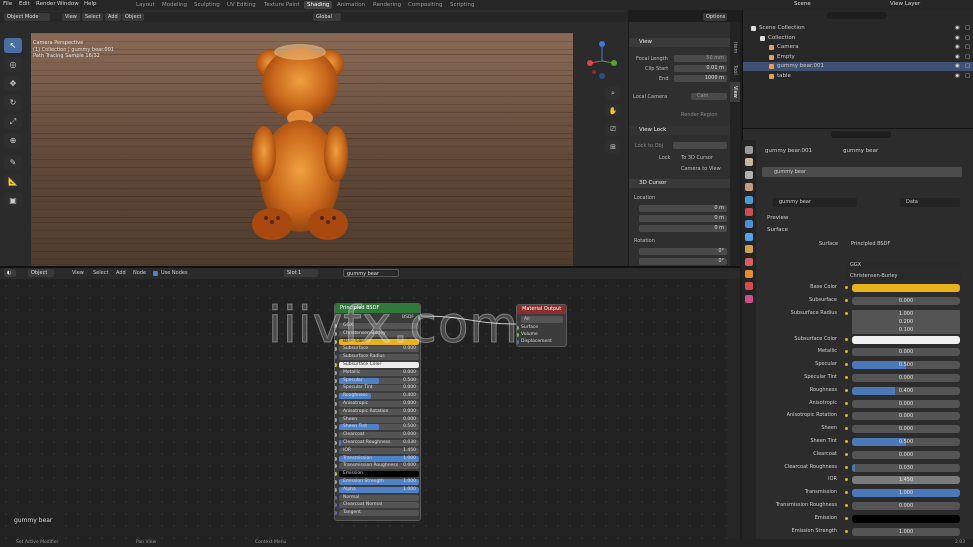 The width and height of the screenshot is (973, 547). I want to click on specular-tint-field: 0.000, so click(906, 378).